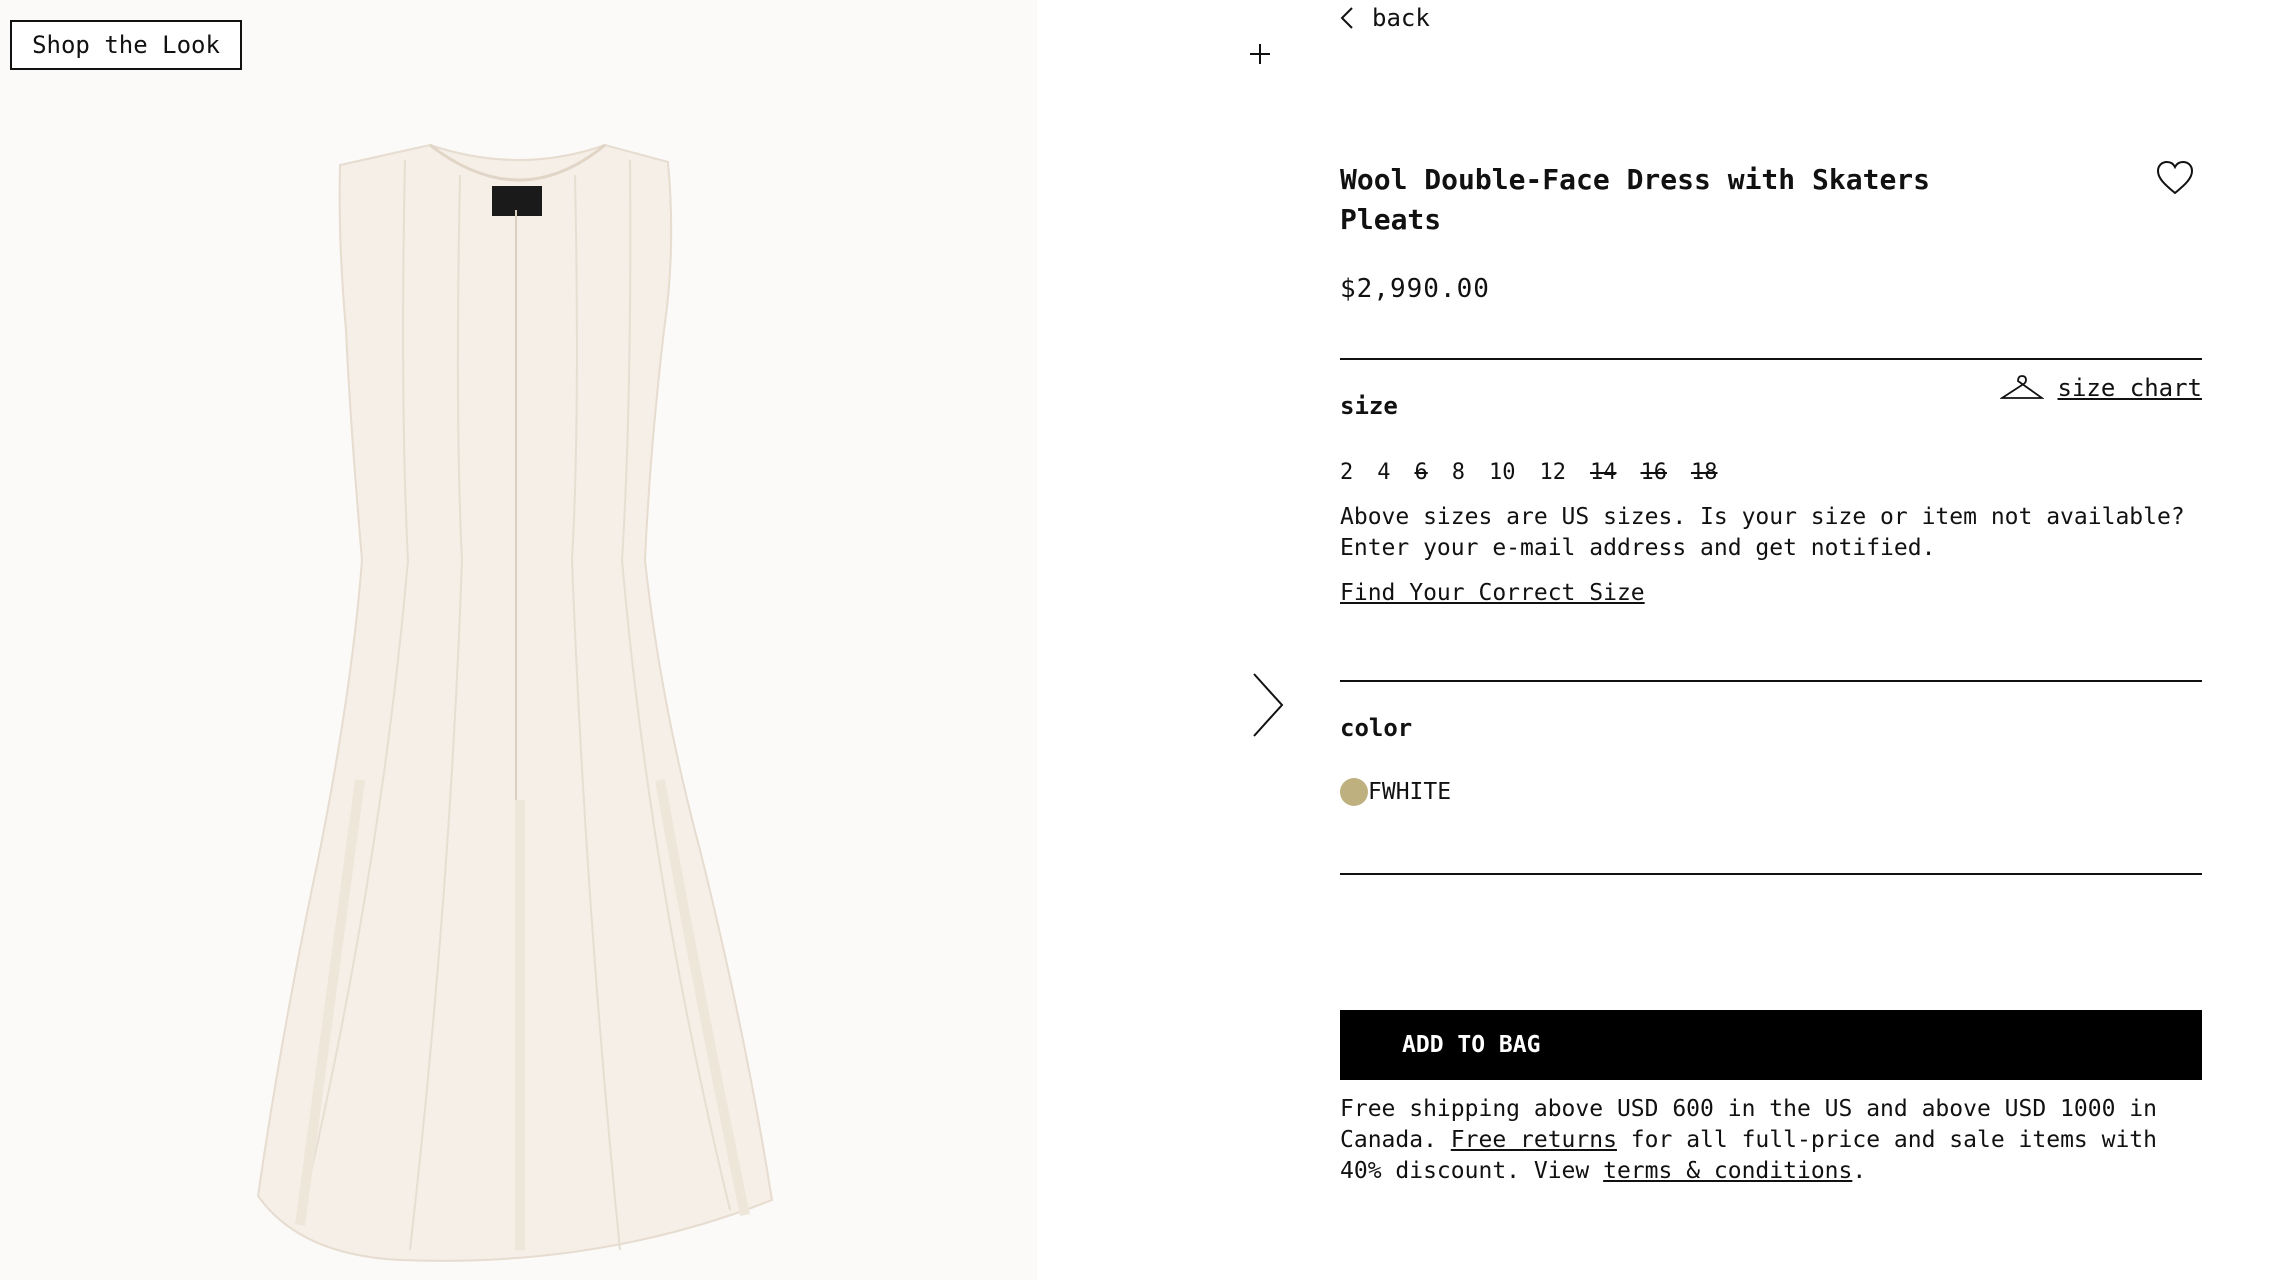  What do you see at coordinates (1502, 472) in the screenshot?
I see `size-option-10: 10` at bounding box center [1502, 472].